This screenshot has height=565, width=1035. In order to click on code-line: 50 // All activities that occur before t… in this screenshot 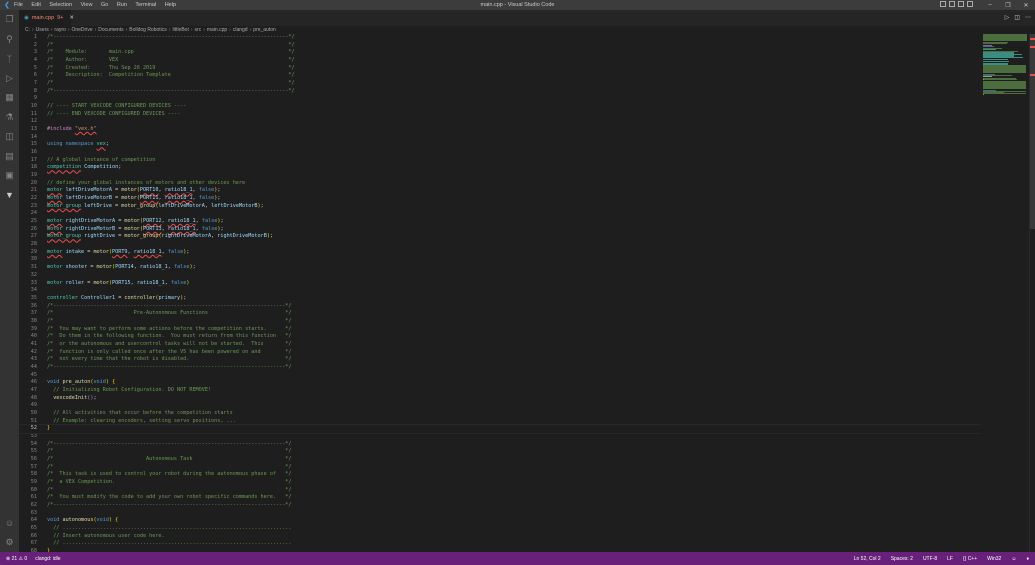, I will do `click(500, 414)`.